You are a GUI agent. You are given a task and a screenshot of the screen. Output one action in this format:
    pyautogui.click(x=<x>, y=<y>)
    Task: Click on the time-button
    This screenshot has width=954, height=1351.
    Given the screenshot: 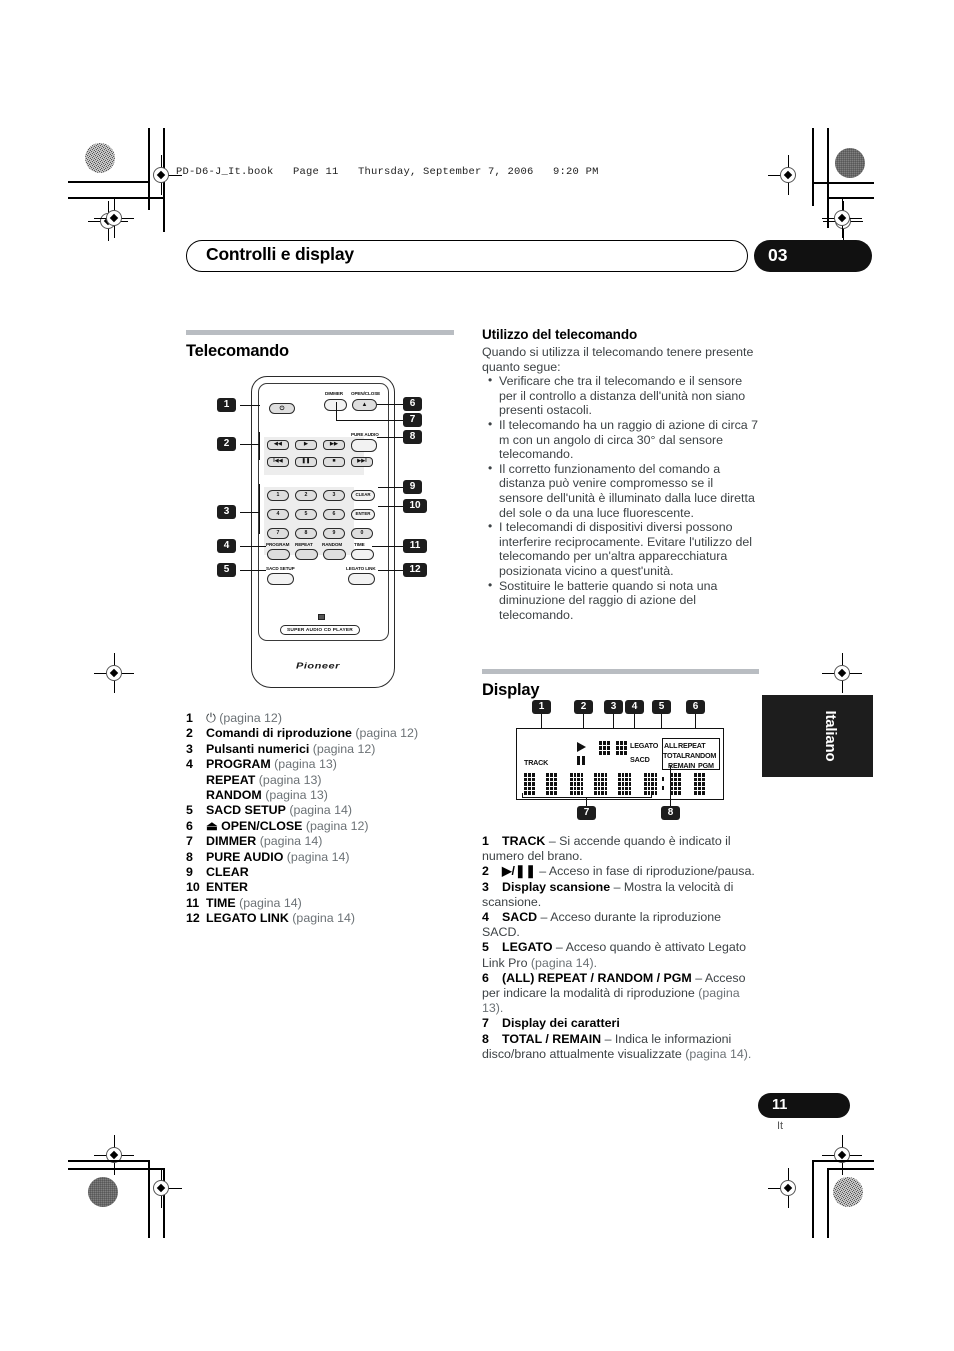 What is the action you would take?
    pyautogui.click(x=362, y=554)
    